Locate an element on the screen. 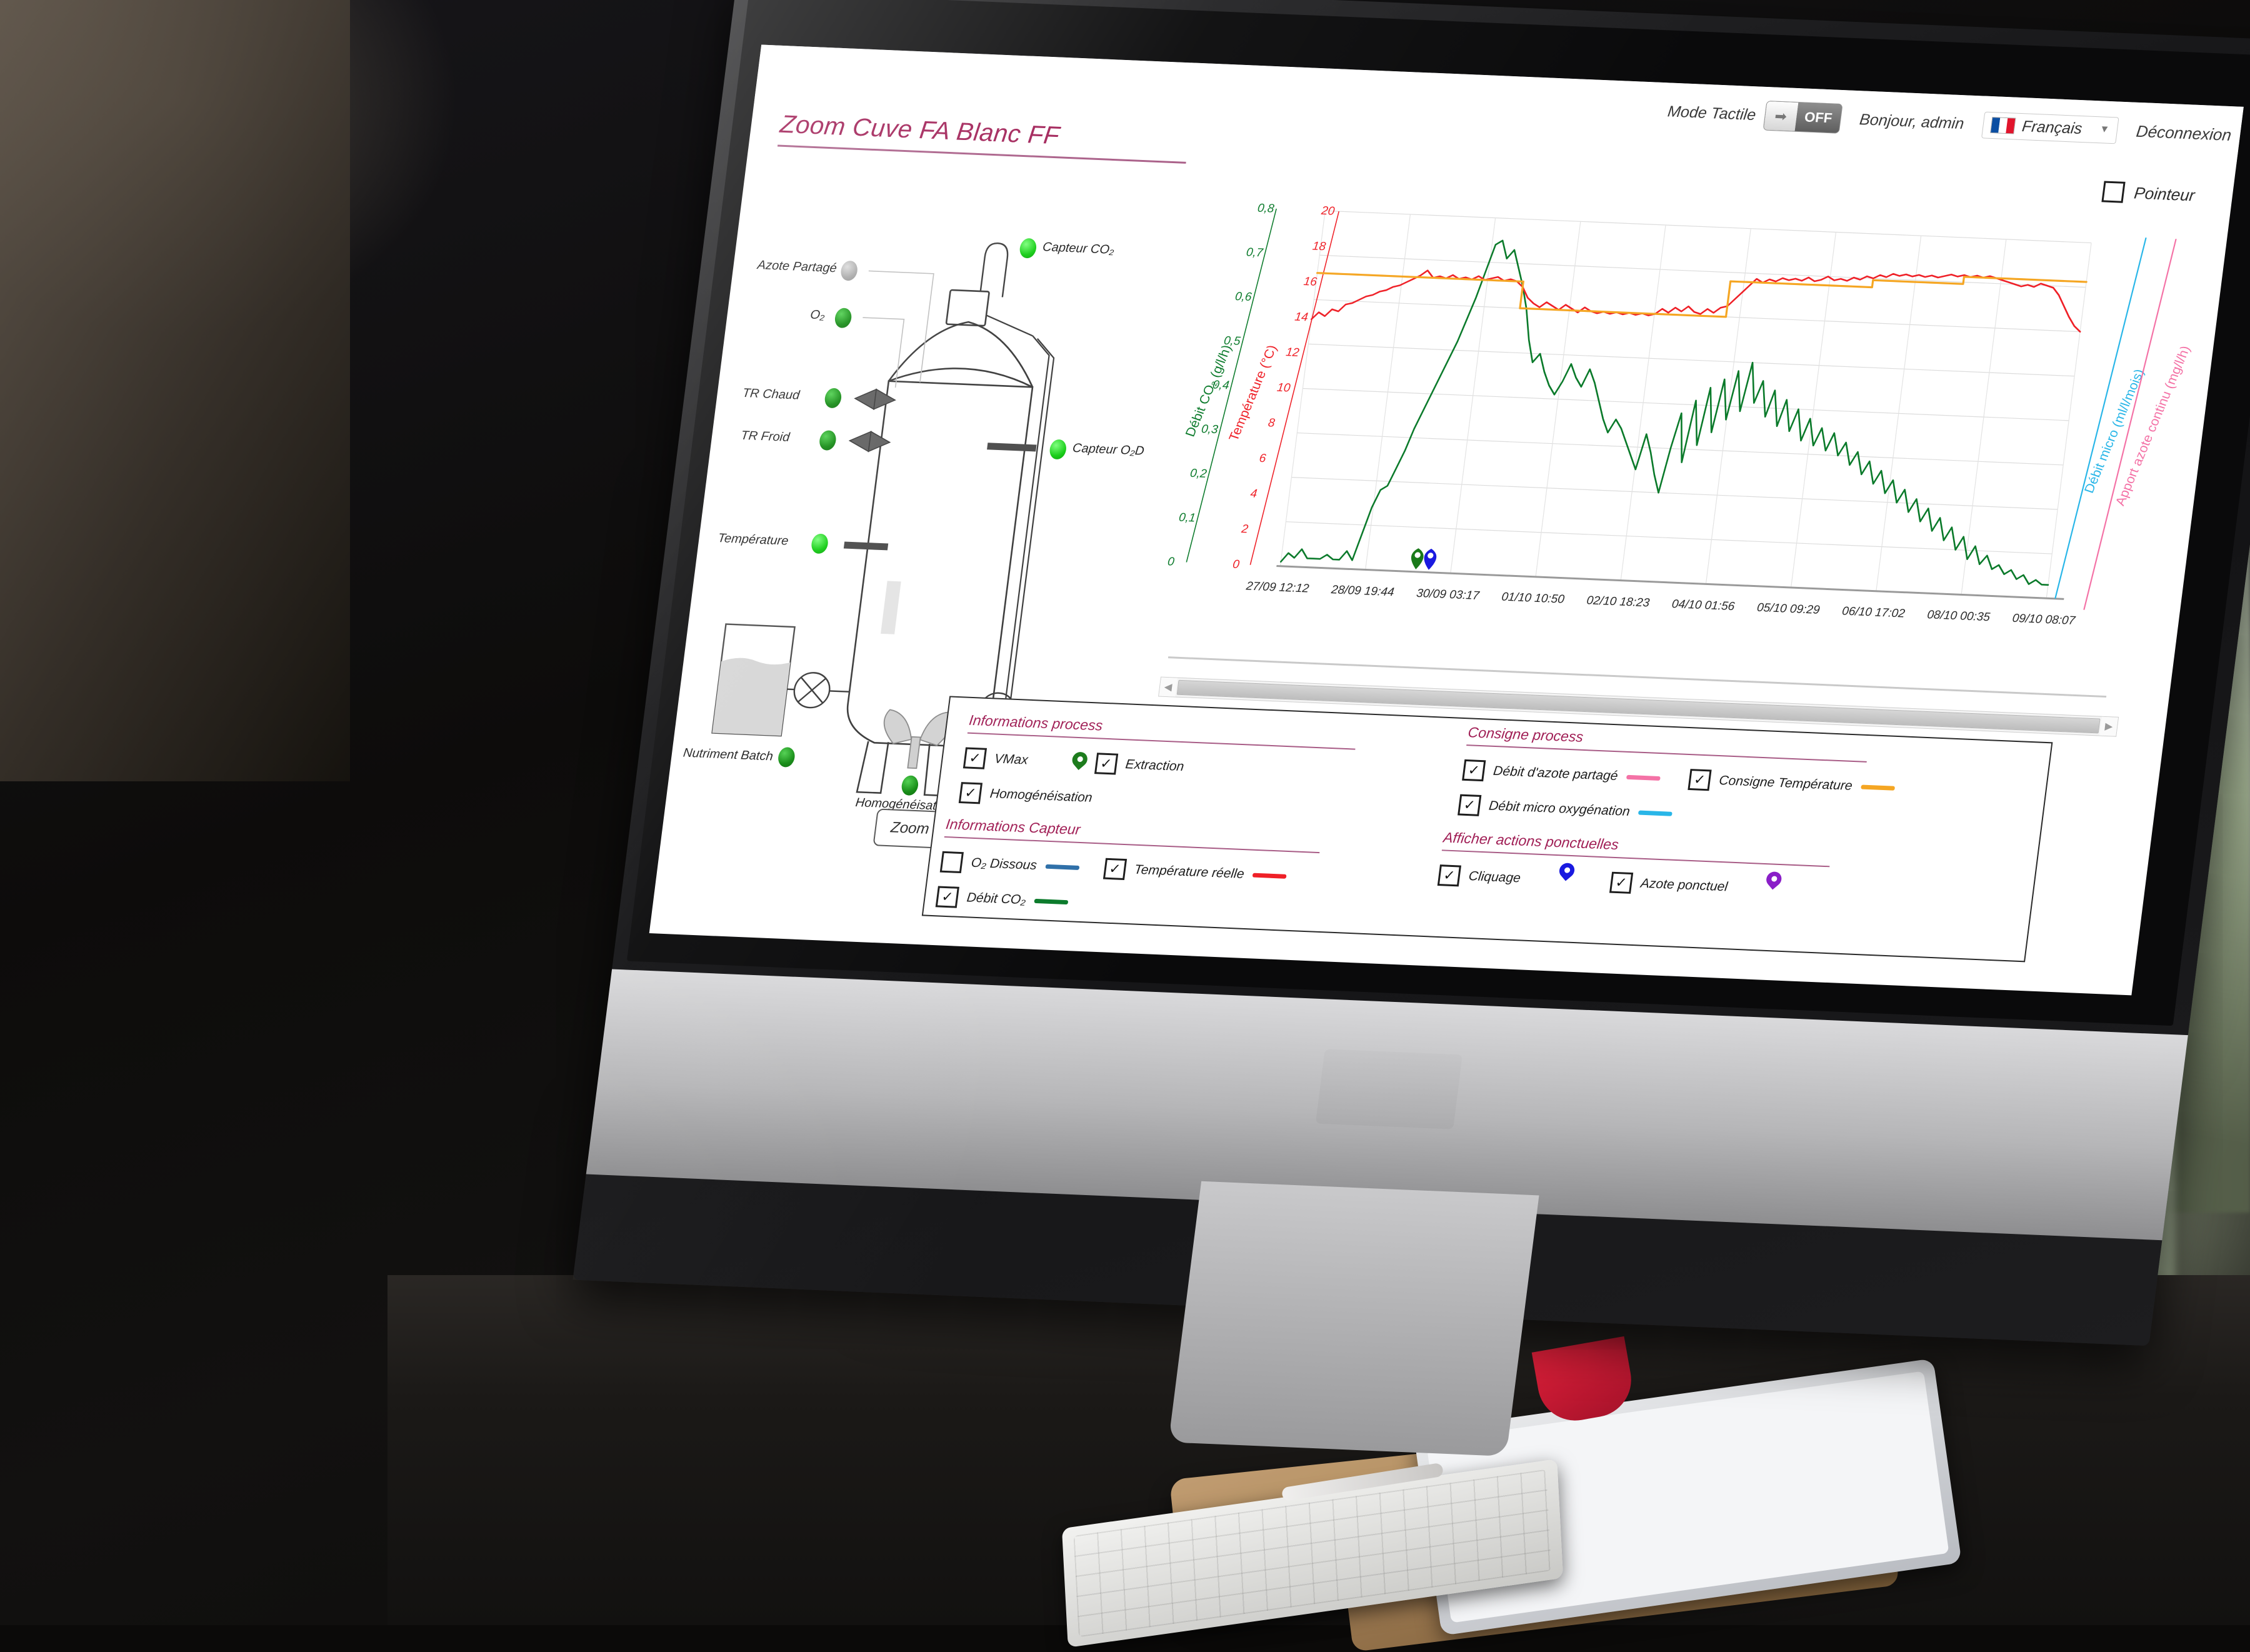  svg-text: 02/10 18:23 is located at coordinates (1618, 601).